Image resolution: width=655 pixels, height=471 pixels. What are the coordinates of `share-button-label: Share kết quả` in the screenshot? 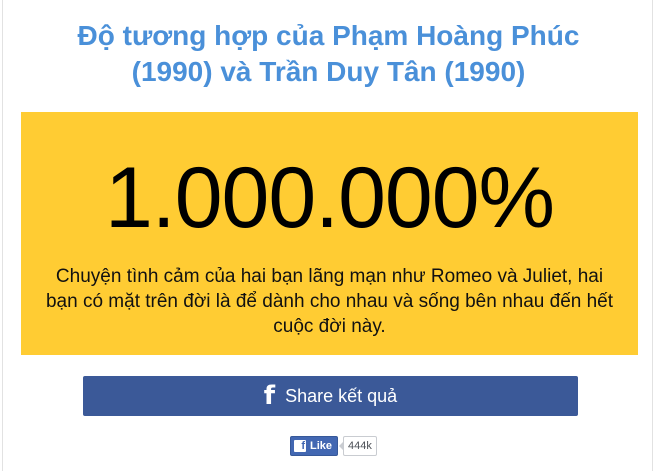 It's located at (341, 395).